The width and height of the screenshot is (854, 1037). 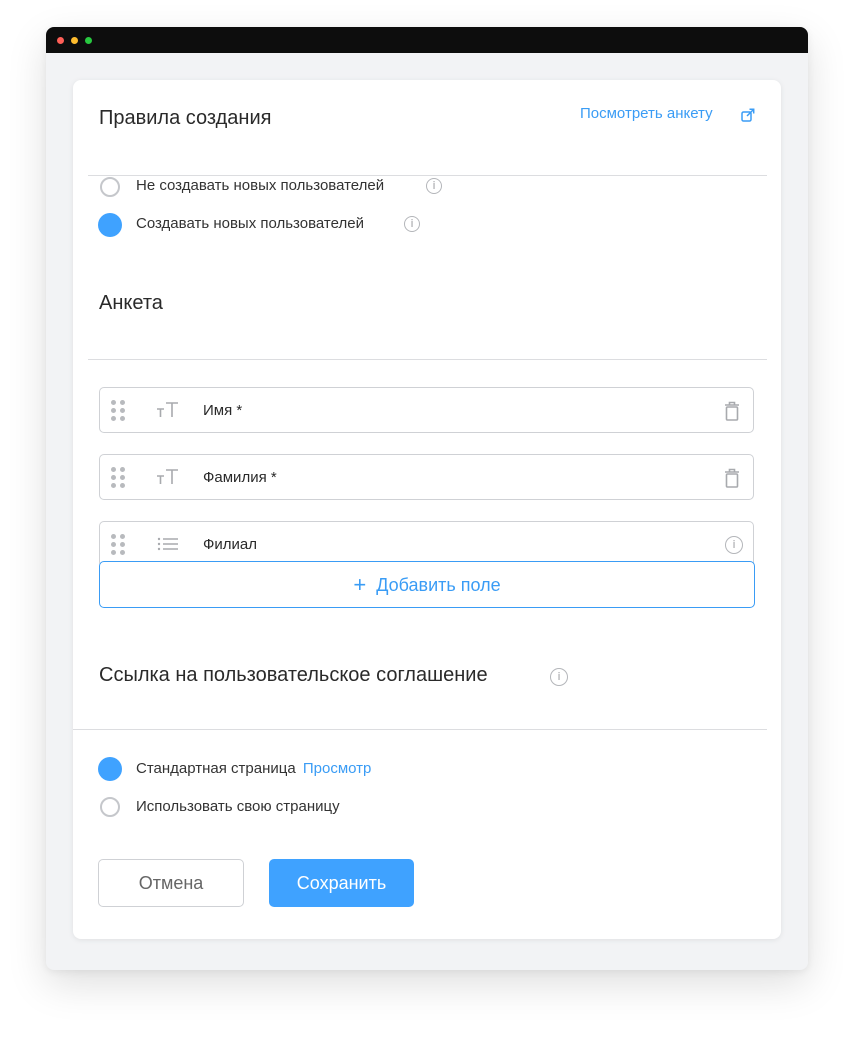 I want to click on standard-page-label: Стандартная страница, so click(x=216, y=768).